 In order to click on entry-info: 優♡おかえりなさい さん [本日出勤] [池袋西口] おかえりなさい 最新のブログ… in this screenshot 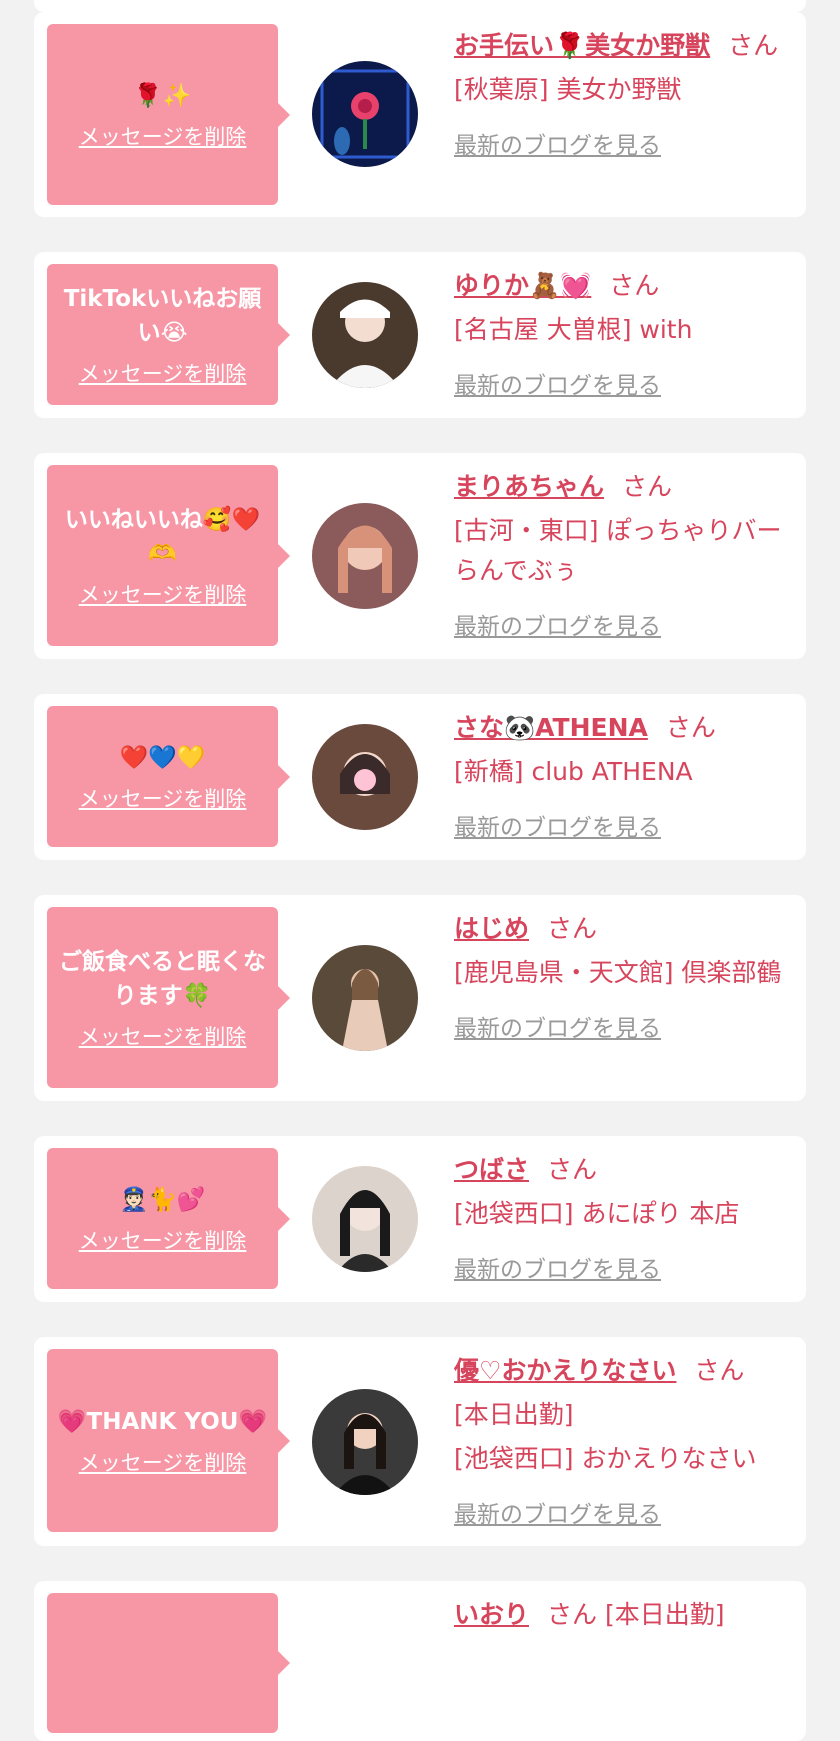, I will do `click(621, 1440)`.